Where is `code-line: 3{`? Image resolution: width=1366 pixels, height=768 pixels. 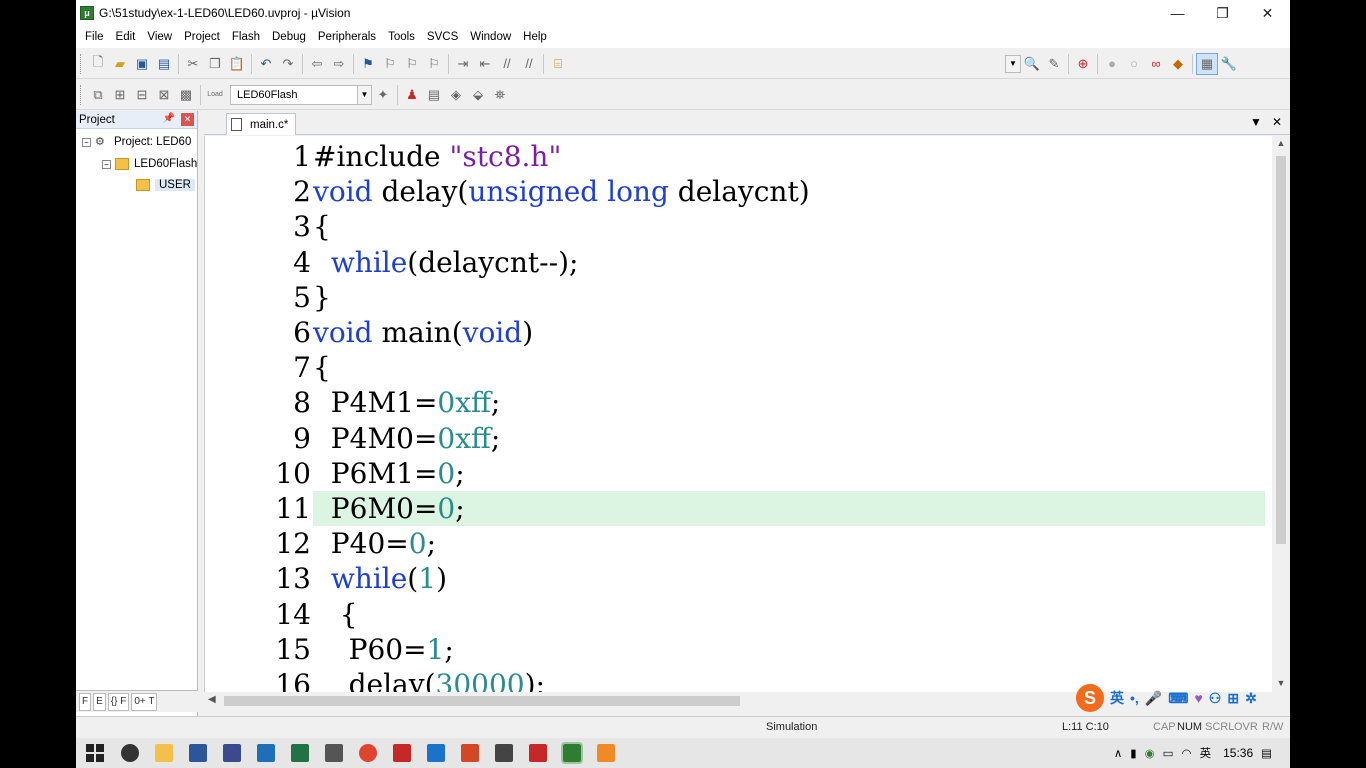 code-line: 3{ is located at coordinates (738, 226).